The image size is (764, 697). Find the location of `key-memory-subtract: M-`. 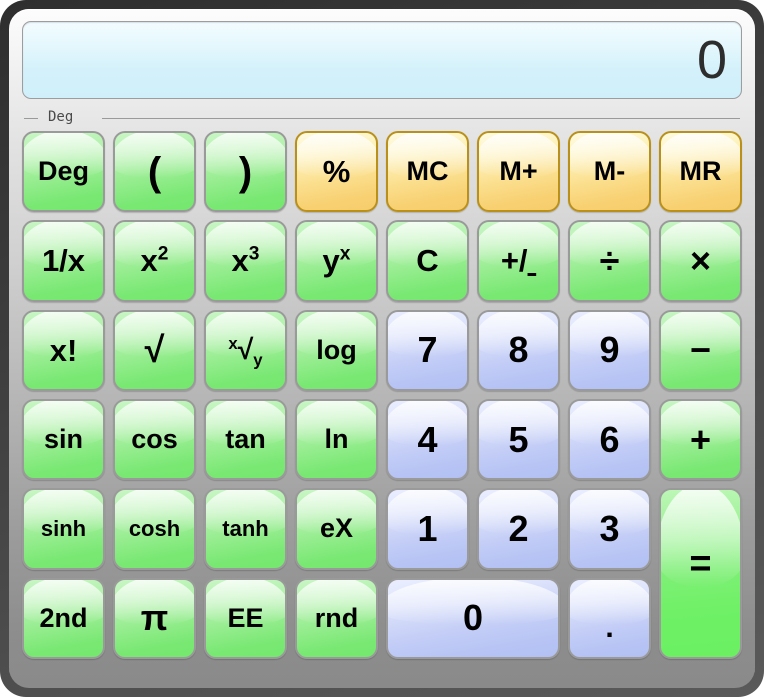

key-memory-subtract: M- is located at coordinates (609, 172).